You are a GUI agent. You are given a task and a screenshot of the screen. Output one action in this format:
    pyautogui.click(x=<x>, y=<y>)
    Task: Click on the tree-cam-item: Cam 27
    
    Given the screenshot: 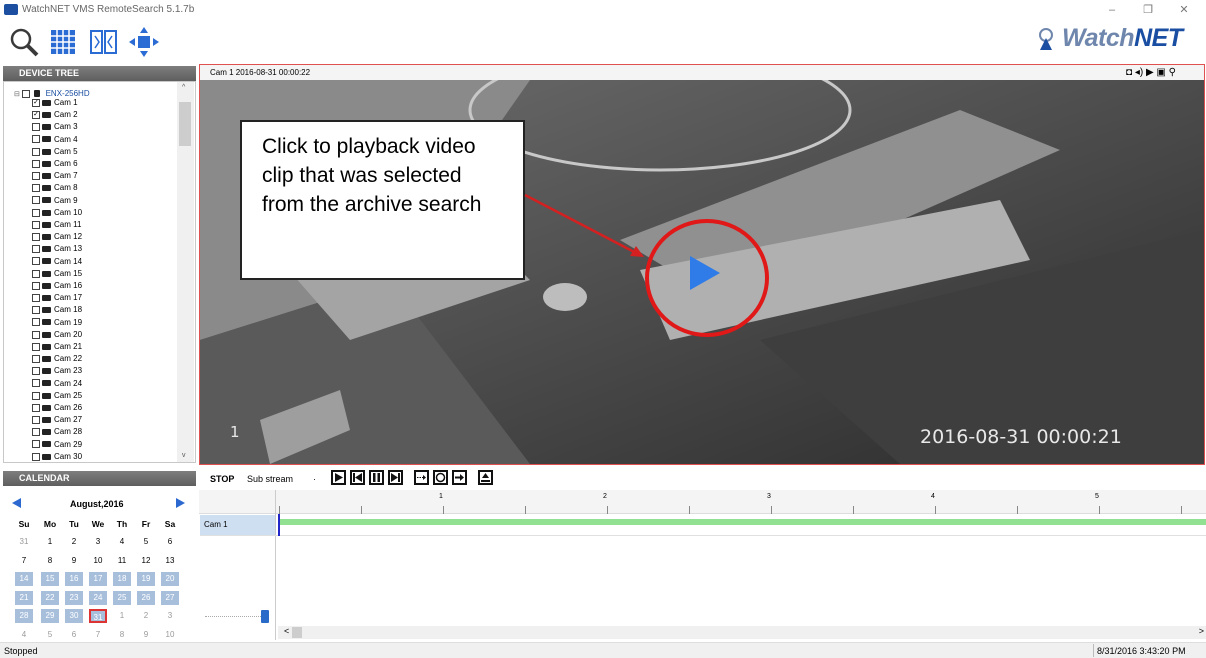 What is the action you would take?
    pyautogui.click(x=57, y=419)
    